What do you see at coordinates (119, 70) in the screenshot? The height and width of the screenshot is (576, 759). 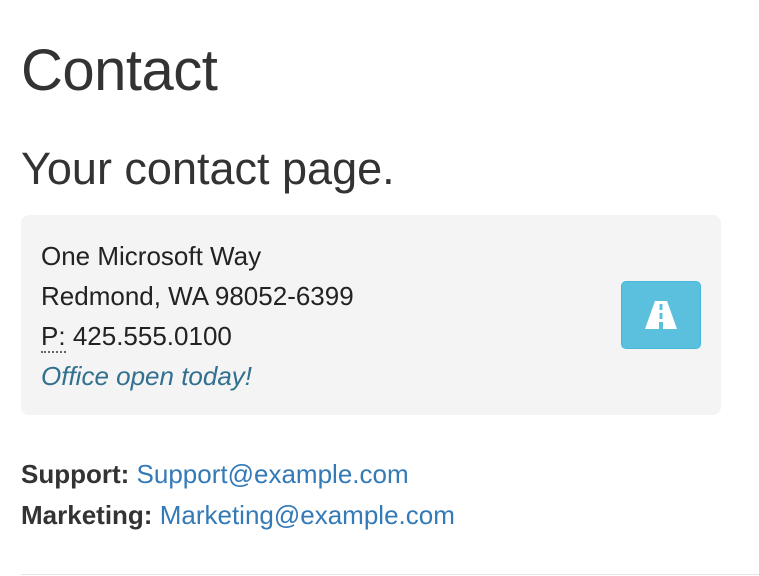 I see `page-title: Contact` at bounding box center [119, 70].